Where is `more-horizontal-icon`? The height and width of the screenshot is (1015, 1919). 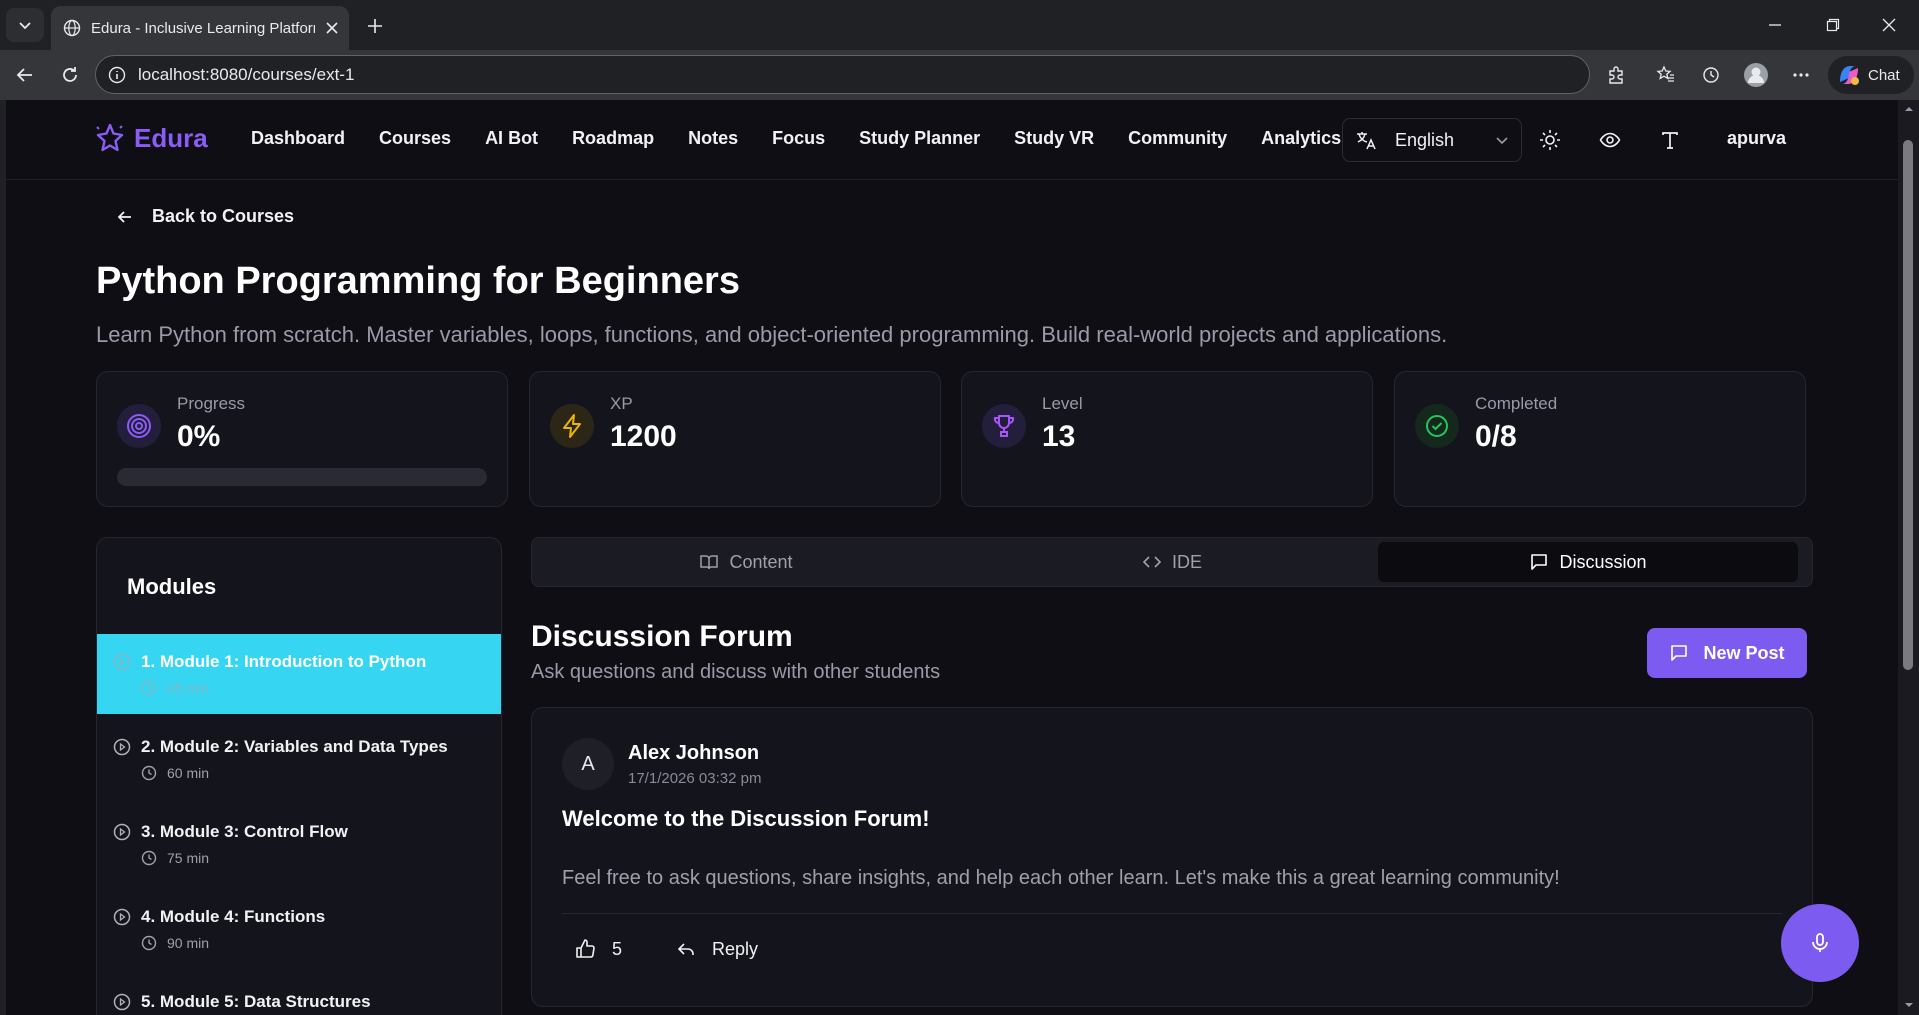
more-horizontal-icon is located at coordinates (1801, 75).